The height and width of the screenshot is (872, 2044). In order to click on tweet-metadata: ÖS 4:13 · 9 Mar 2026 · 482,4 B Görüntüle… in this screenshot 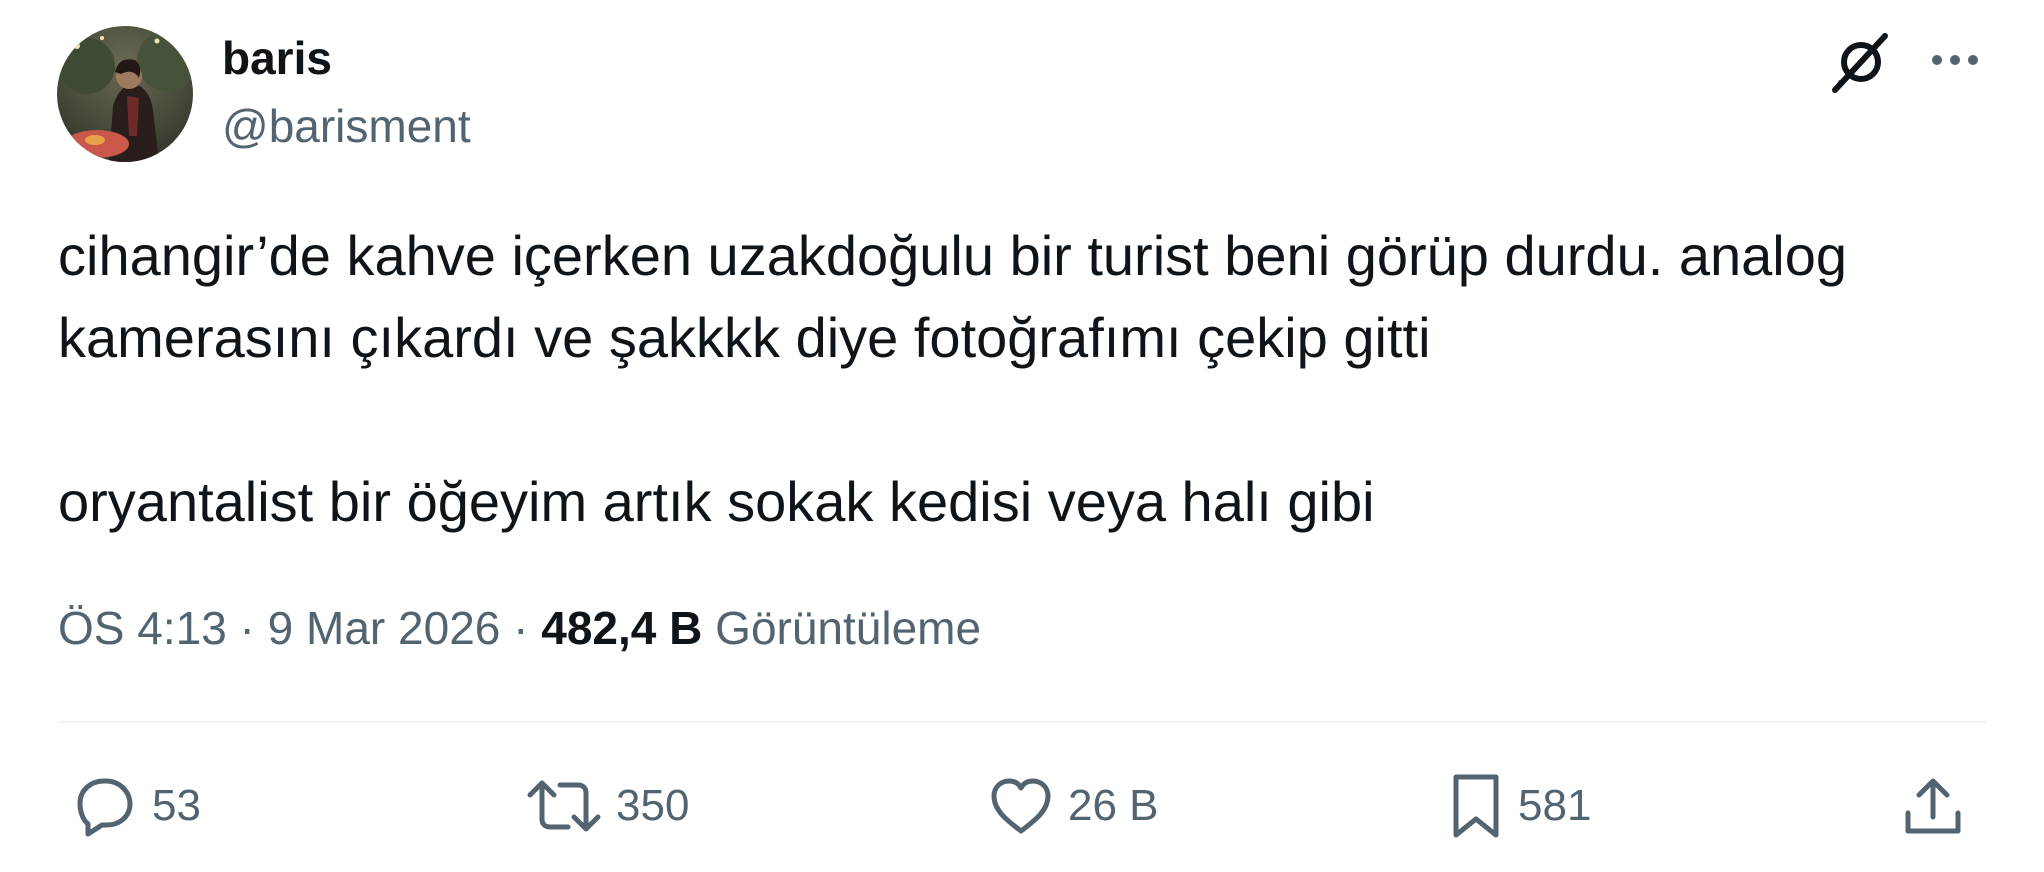, I will do `click(519, 628)`.